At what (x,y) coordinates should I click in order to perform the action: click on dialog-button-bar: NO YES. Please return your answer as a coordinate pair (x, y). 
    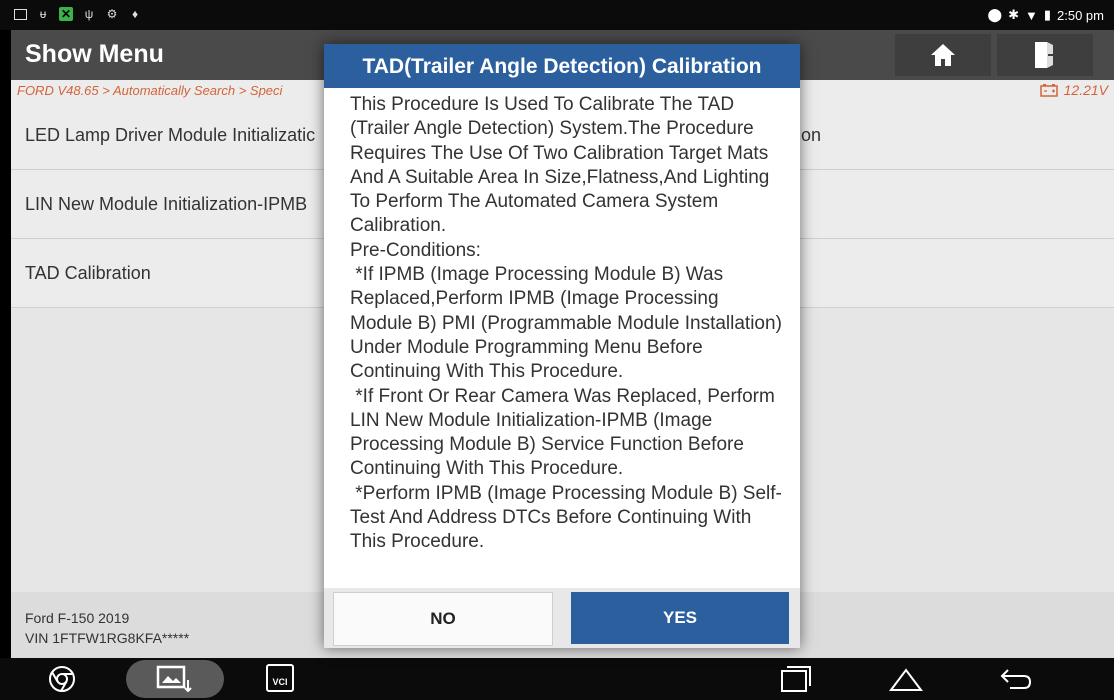
    Looking at the image, I should click on (562, 618).